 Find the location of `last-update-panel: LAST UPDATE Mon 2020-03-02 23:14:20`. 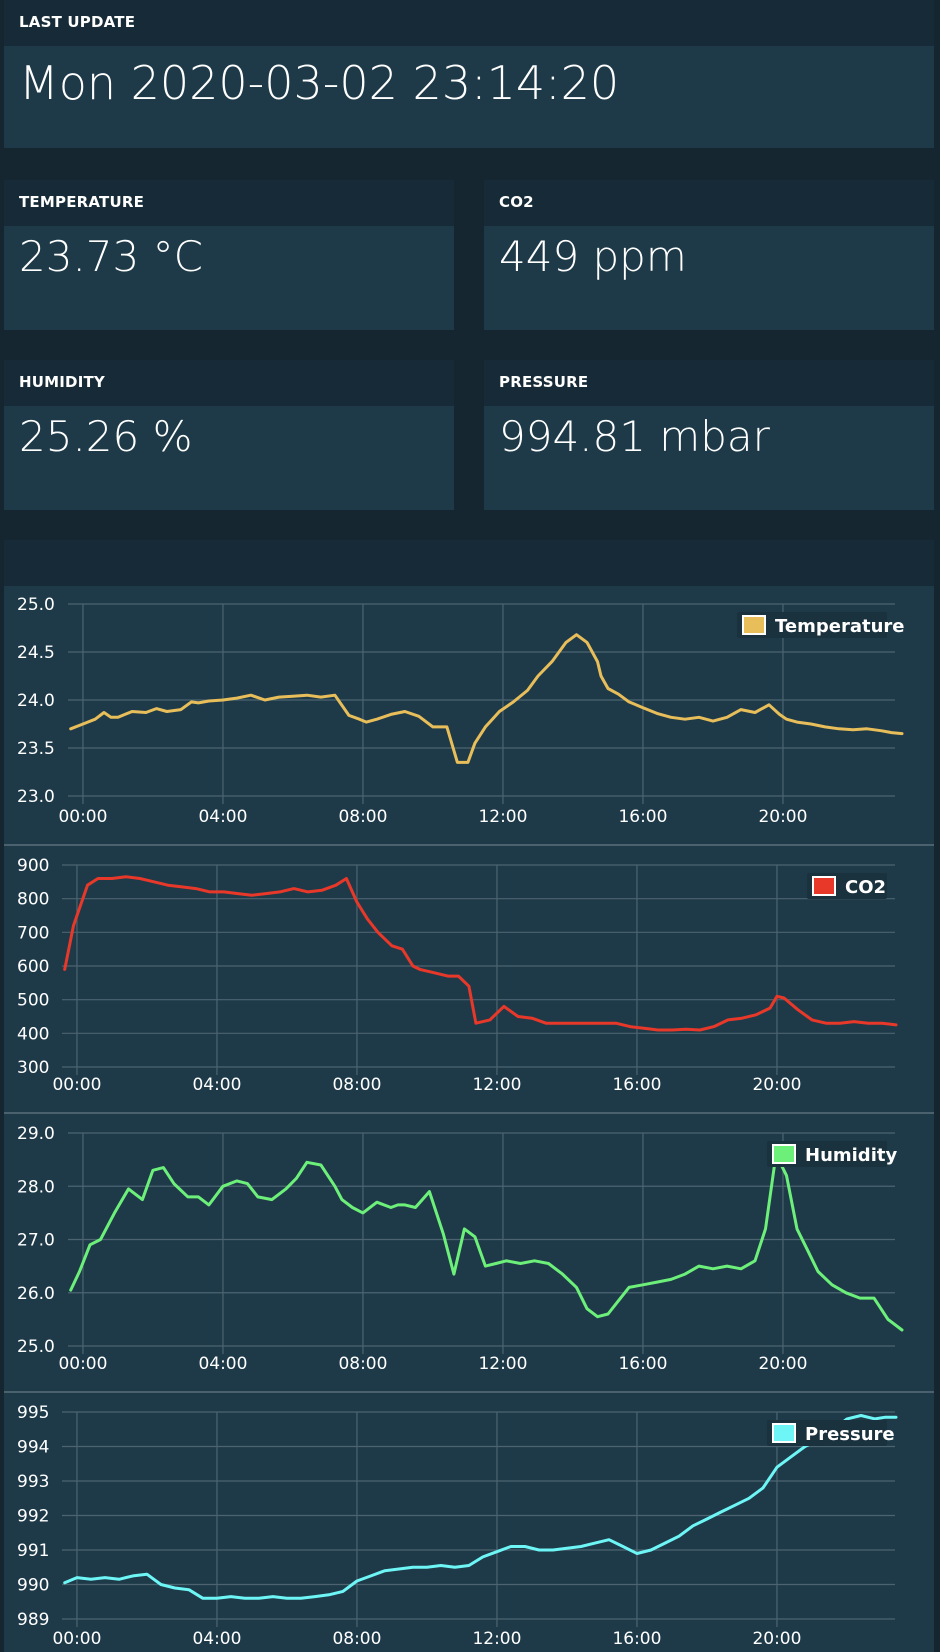

last-update-panel: LAST UPDATE Mon 2020-03-02 23:14:20 is located at coordinates (469, 74).